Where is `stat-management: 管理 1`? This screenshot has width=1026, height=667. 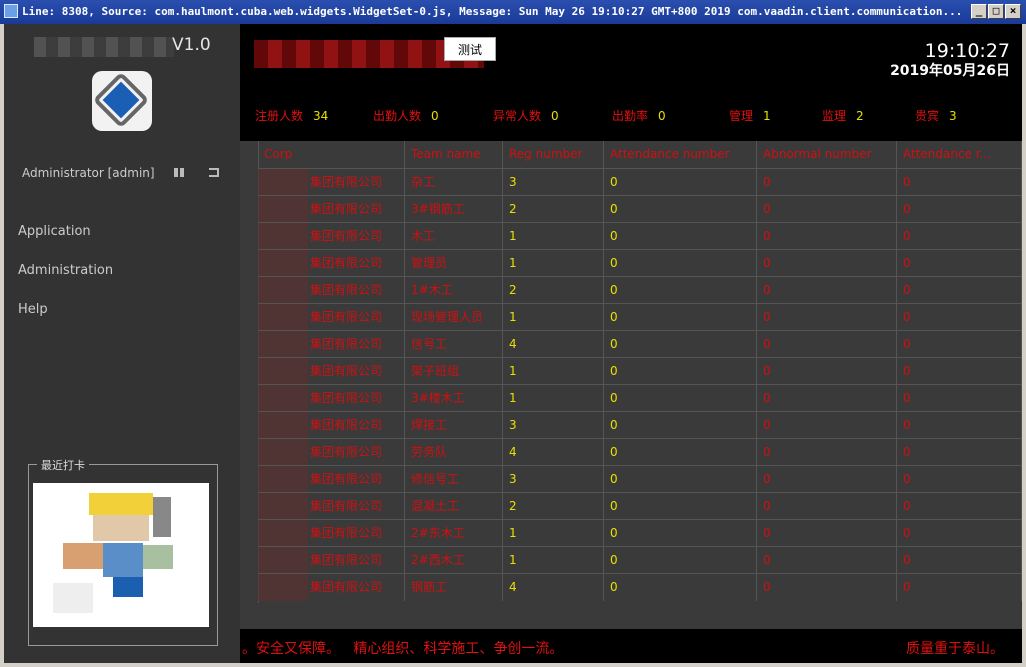
stat-management: 管理 1 is located at coordinates (750, 115).